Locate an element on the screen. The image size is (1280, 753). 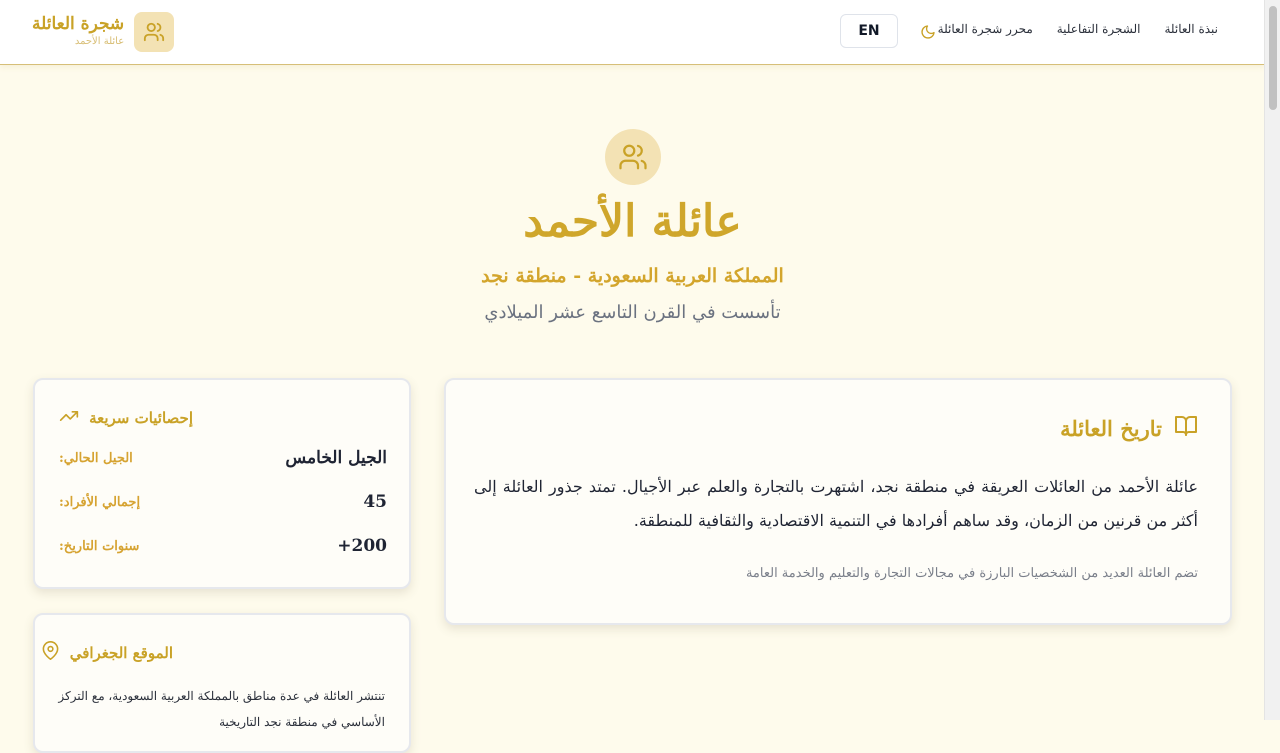
scrollbar-thumb is located at coordinates (1273, 58).